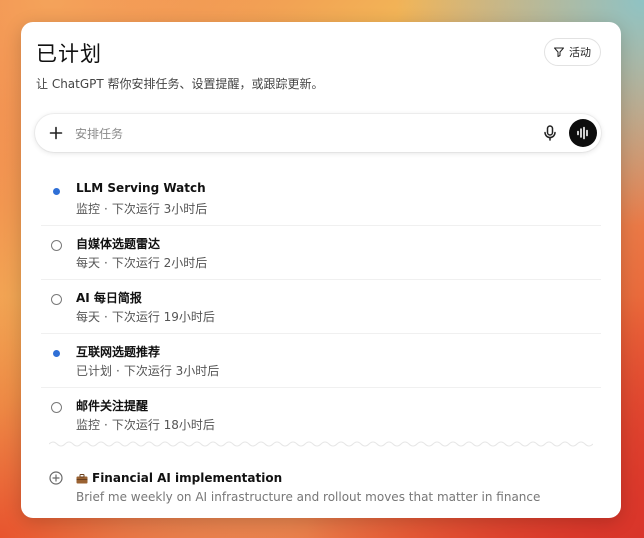 The height and width of the screenshot is (538, 644). Describe the element at coordinates (321, 199) in the screenshot. I see `task-item: LLM Serving Watch 监控 · 下次运行 3小时后` at that location.